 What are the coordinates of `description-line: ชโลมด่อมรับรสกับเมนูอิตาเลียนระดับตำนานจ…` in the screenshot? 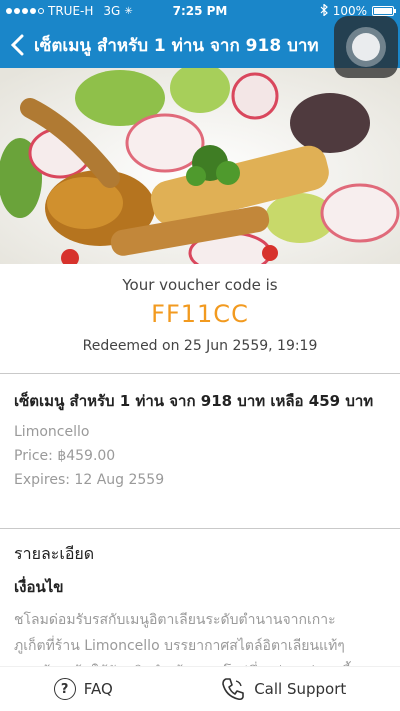 It's located at (175, 620).